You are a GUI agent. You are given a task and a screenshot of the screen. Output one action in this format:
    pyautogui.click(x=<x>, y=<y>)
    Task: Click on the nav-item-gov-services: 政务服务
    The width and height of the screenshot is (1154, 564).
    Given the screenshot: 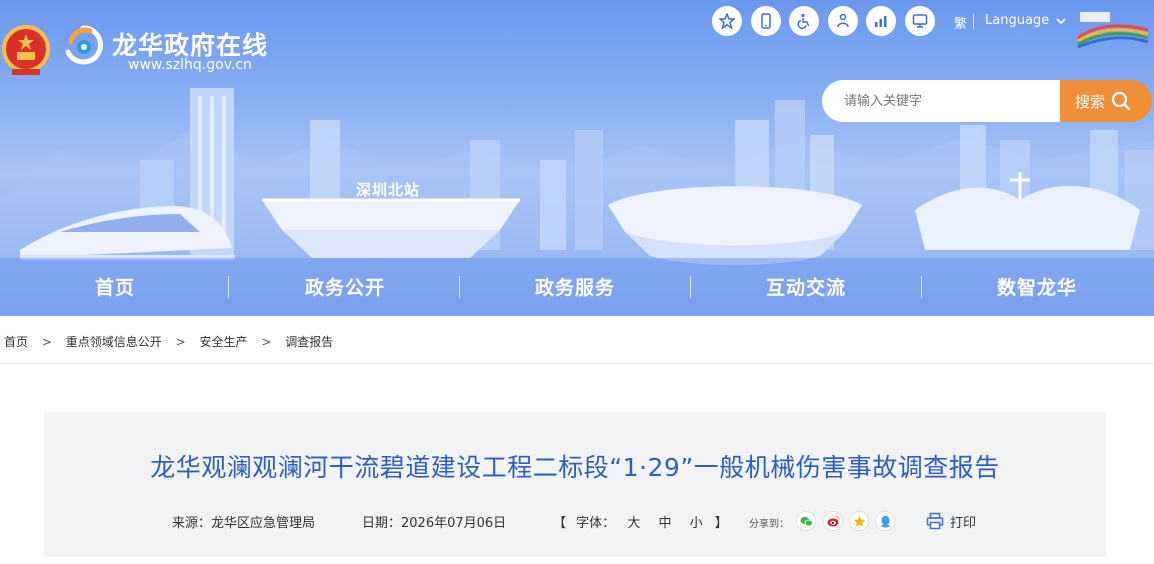 What is the action you would take?
    pyautogui.click(x=575, y=288)
    